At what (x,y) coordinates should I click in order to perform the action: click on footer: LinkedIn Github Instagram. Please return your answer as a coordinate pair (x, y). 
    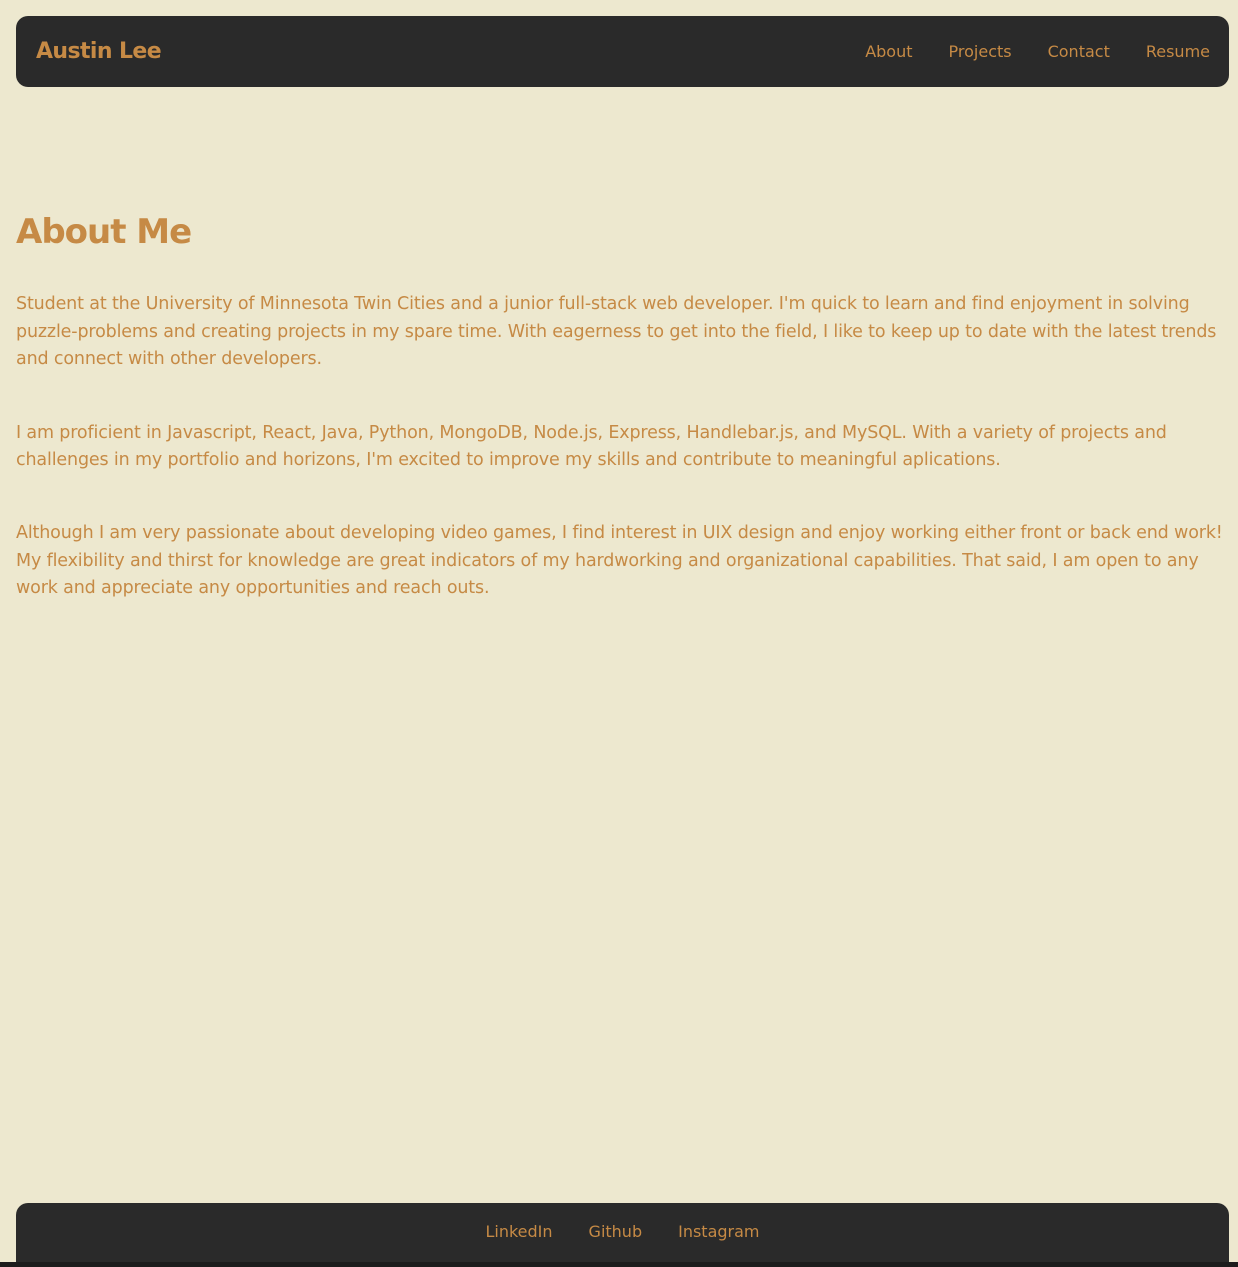
    Looking at the image, I should click on (622, 1235).